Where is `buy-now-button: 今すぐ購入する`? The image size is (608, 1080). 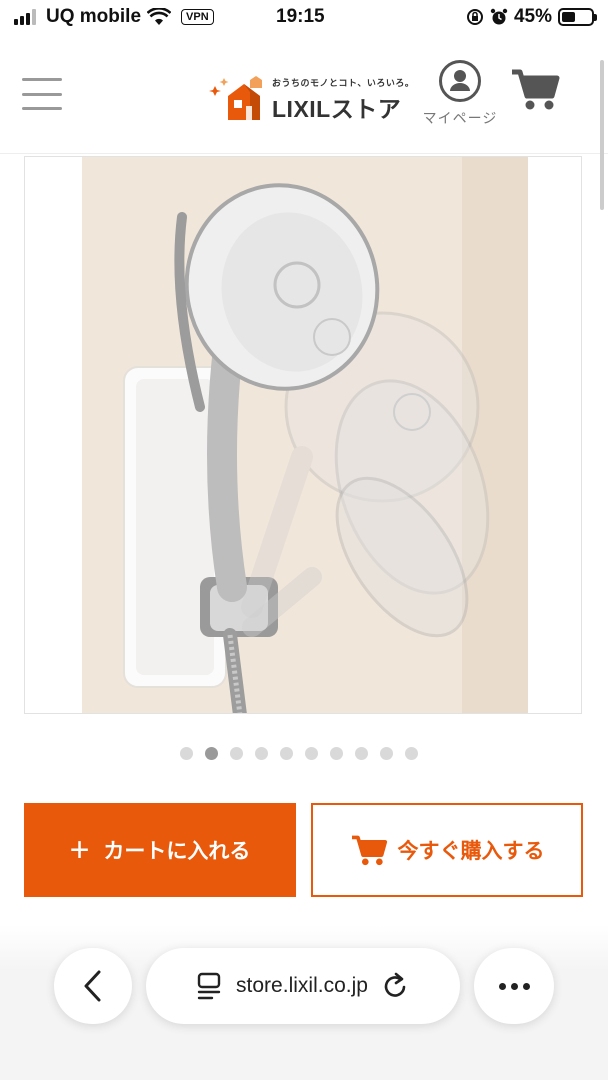
buy-now-button: 今すぐ購入する is located at coordinates (447, 850).